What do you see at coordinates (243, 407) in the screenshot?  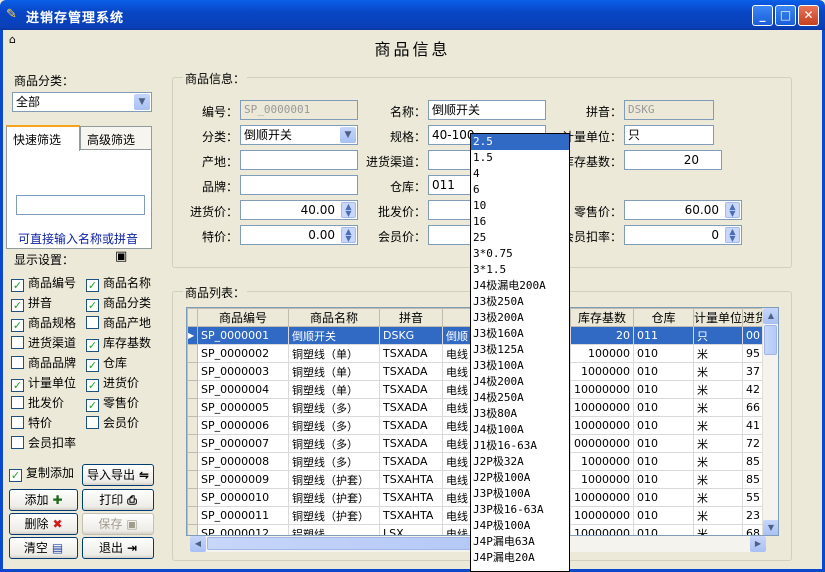 I see `table-cell: SP_0000005` at bounding box center [243, 407].